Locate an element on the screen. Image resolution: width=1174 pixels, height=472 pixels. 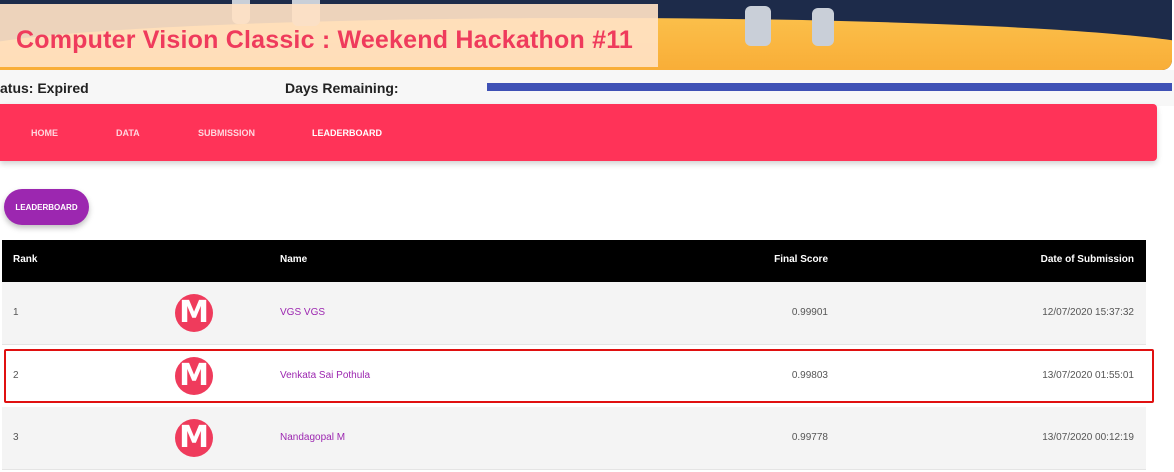
nav-data: DATA is located at coordinates (128, 133).